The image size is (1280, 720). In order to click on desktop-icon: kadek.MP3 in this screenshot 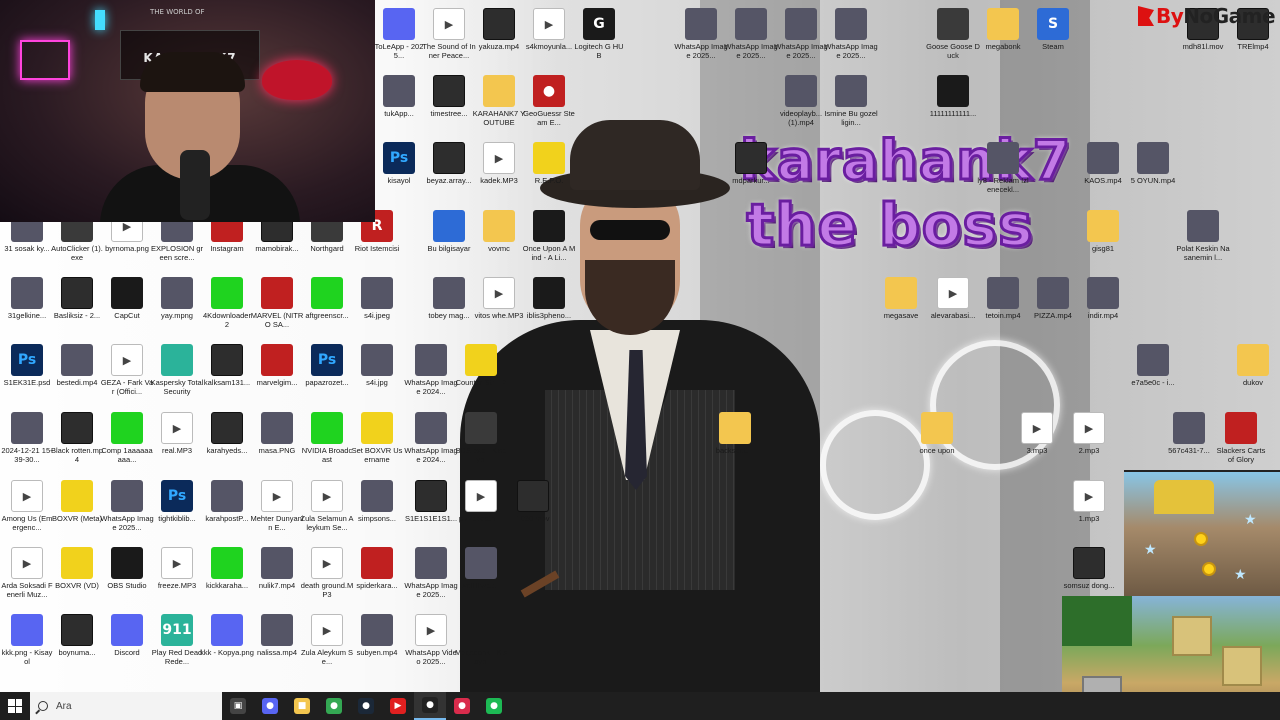, I will do `click(499, 168)`.